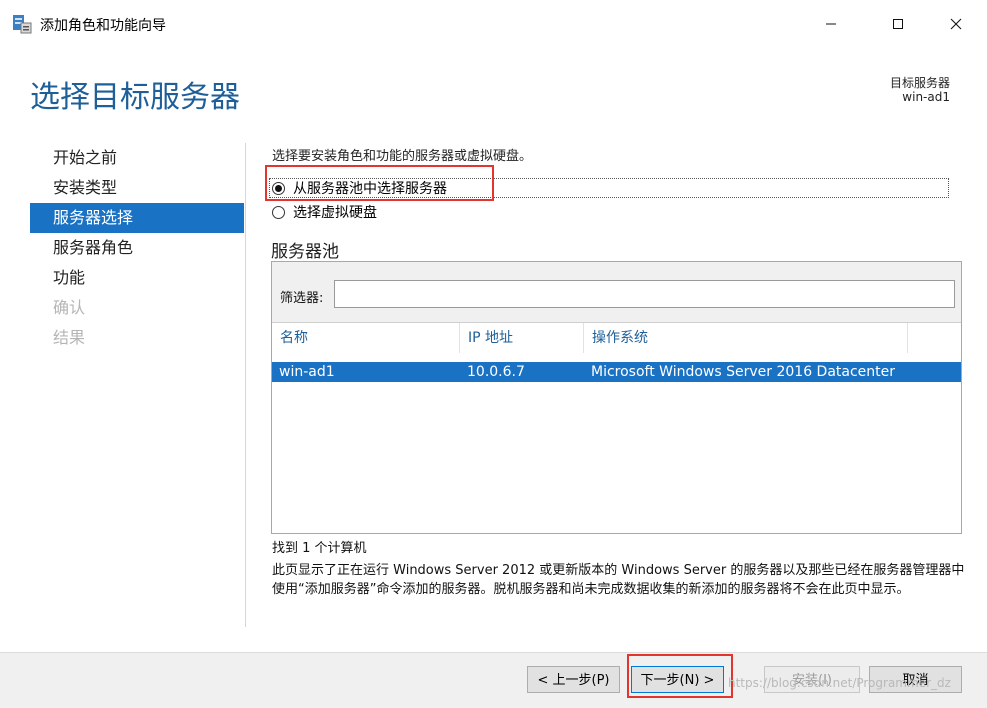 The height and width of the screenshot is (708, 987). I want to click on filter-label: 筛选器:, so click(302, 298).